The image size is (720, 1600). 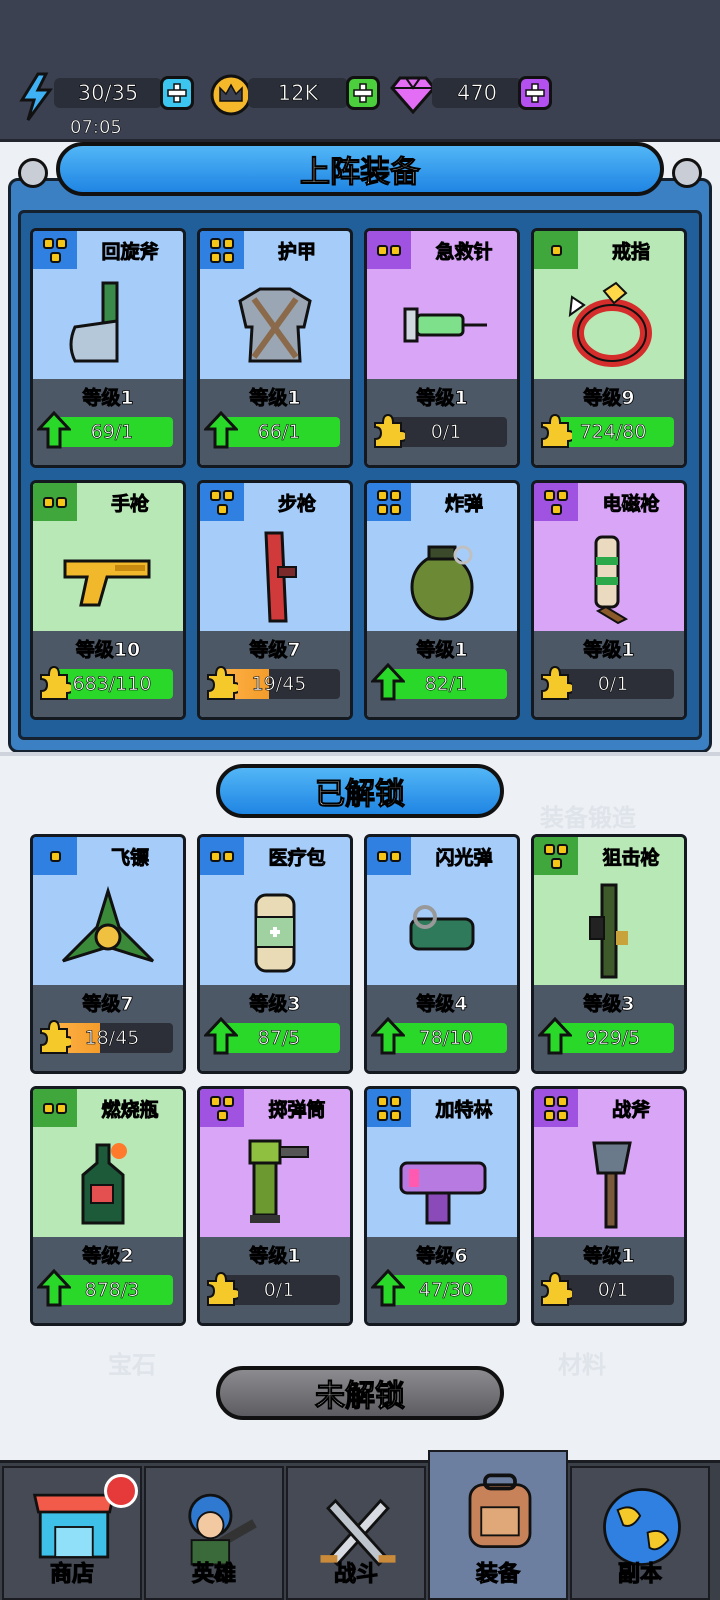 What do you see at coordinates (631, 504) in the screenshot?
I see `equipment-name: 电磁枪` at bounding box center [631, 504].